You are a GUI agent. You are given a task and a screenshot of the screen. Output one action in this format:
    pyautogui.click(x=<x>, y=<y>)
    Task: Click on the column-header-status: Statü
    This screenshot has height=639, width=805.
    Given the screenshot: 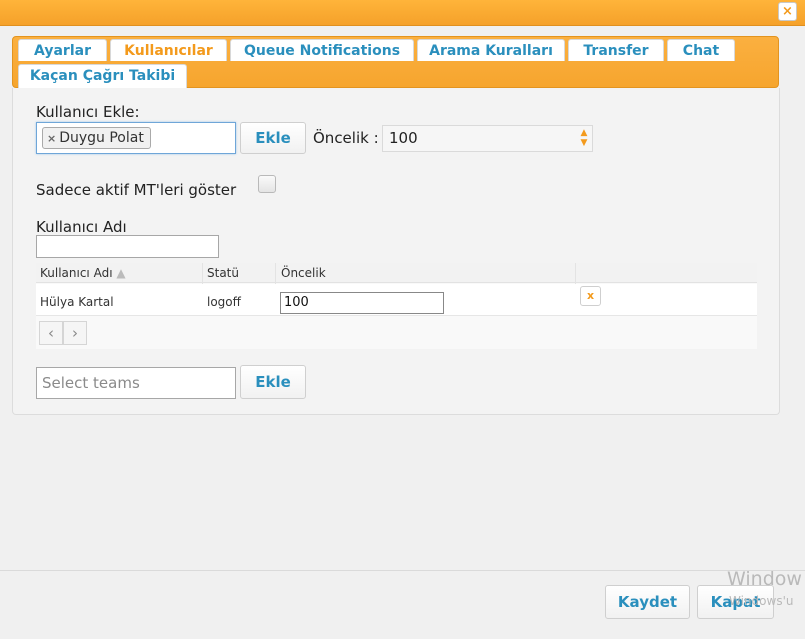 What is the action you would take?
    pyautogui.click(x=223, y=273)
    